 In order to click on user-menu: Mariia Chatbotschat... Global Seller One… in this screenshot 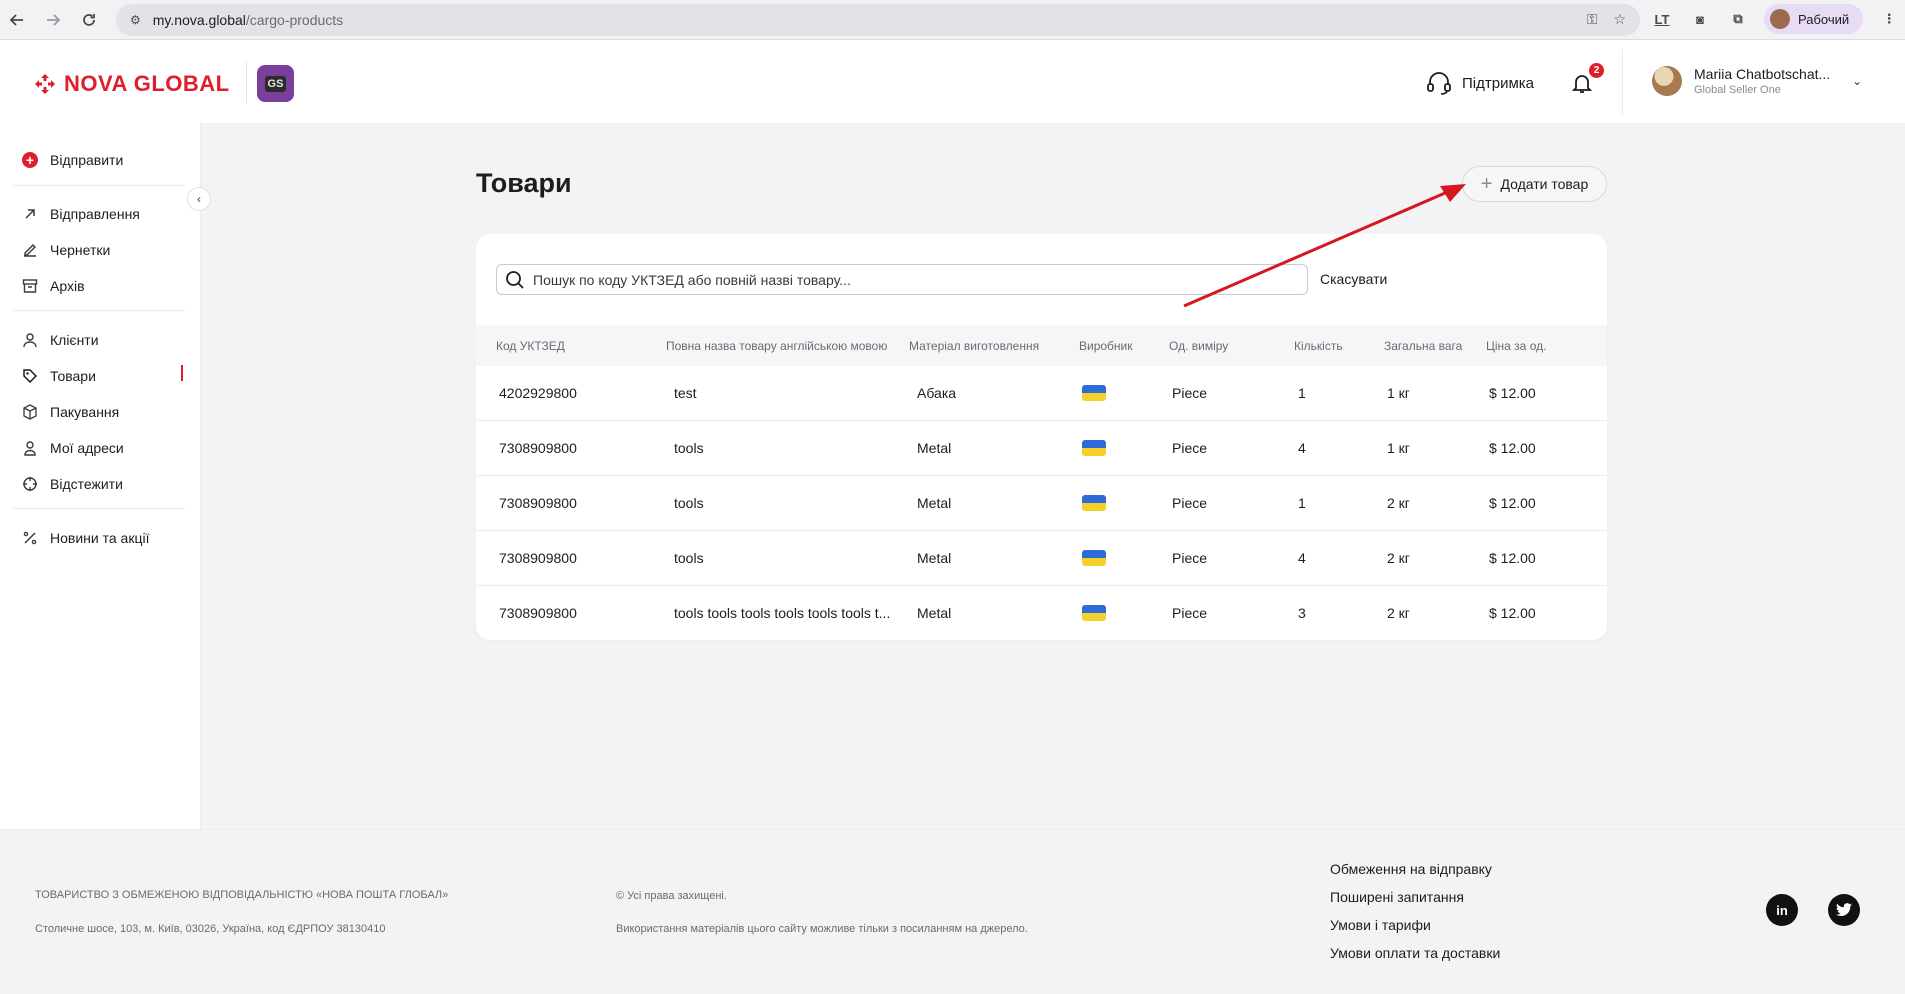, I will do `click(1757, 81)`.